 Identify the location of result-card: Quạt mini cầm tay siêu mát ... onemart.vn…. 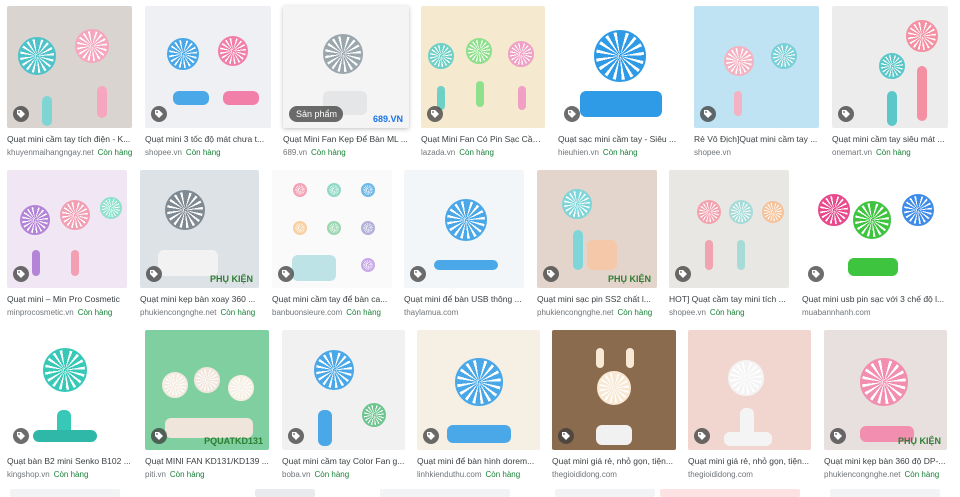
(890, 89).